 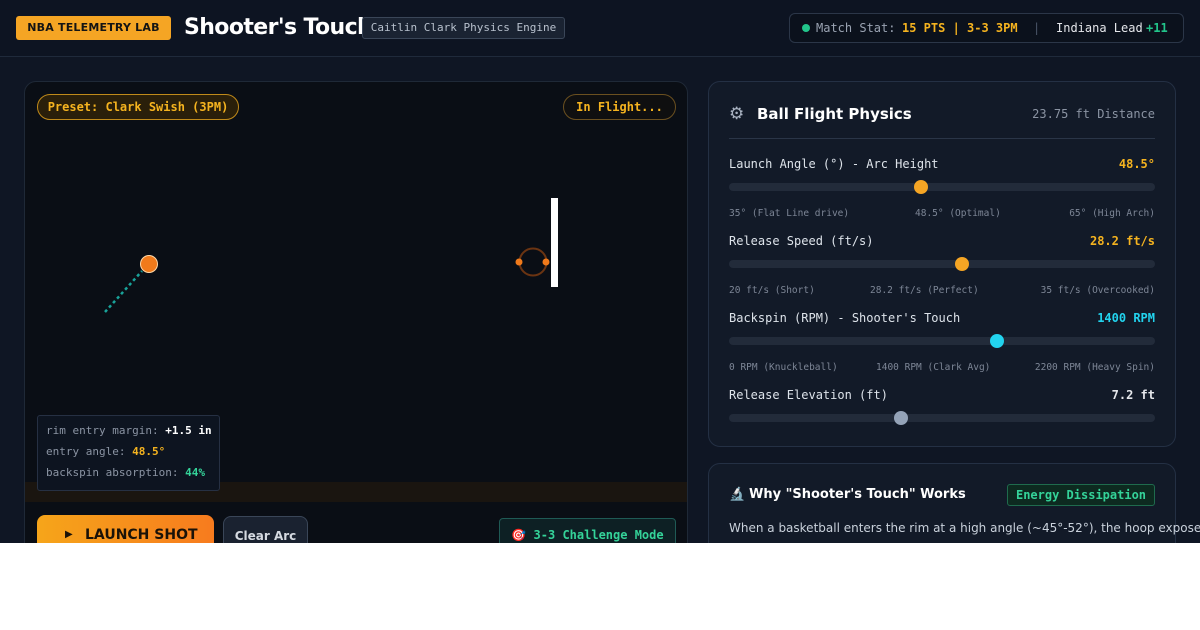 I want to click on basketball, so click(x=149, y=264).